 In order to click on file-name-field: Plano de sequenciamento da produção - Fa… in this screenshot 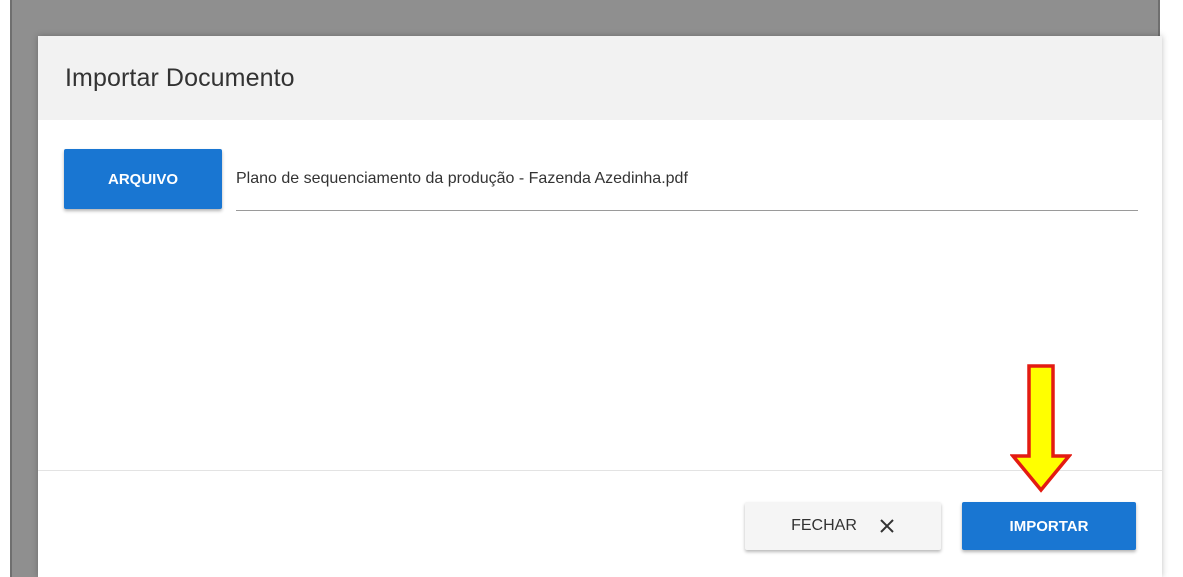, I will do `click(687, 185)`.